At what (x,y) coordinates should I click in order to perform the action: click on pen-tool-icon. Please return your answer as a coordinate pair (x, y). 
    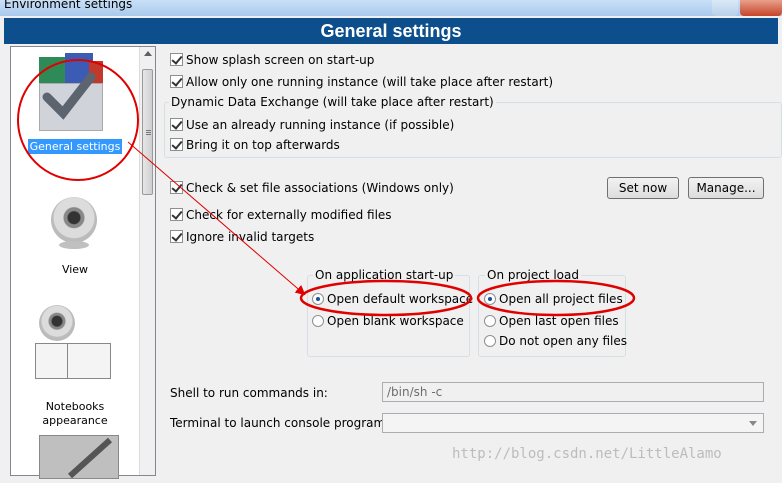
    Looking at the image, I should click on (79, 457).